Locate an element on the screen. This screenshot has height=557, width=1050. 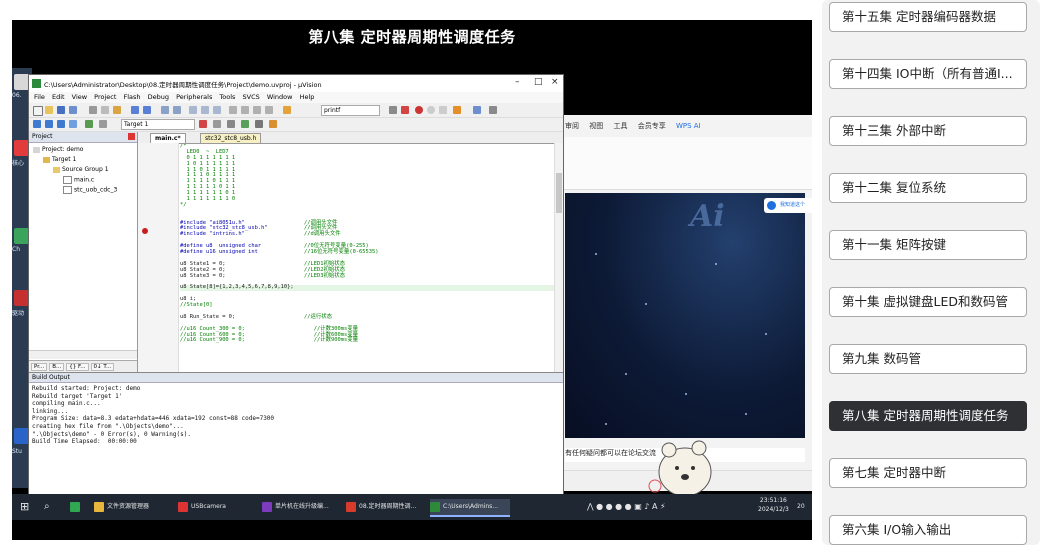
editor-vscrollbar is located at coordinates (558, 257).